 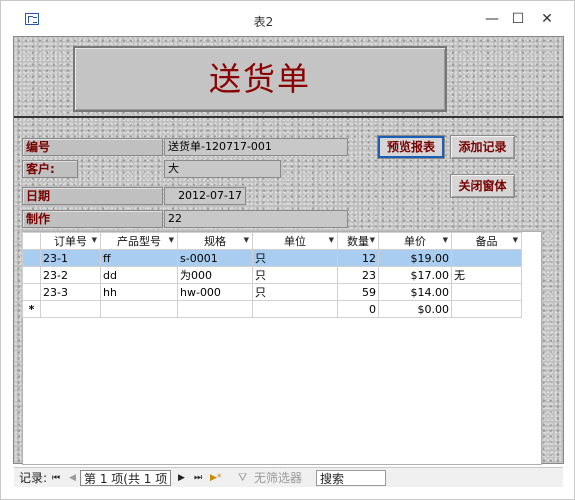 What do you see at coordinates (139, 258) in the screenshot?
I see `model-cell: ff` at bounding box center [139, 258].